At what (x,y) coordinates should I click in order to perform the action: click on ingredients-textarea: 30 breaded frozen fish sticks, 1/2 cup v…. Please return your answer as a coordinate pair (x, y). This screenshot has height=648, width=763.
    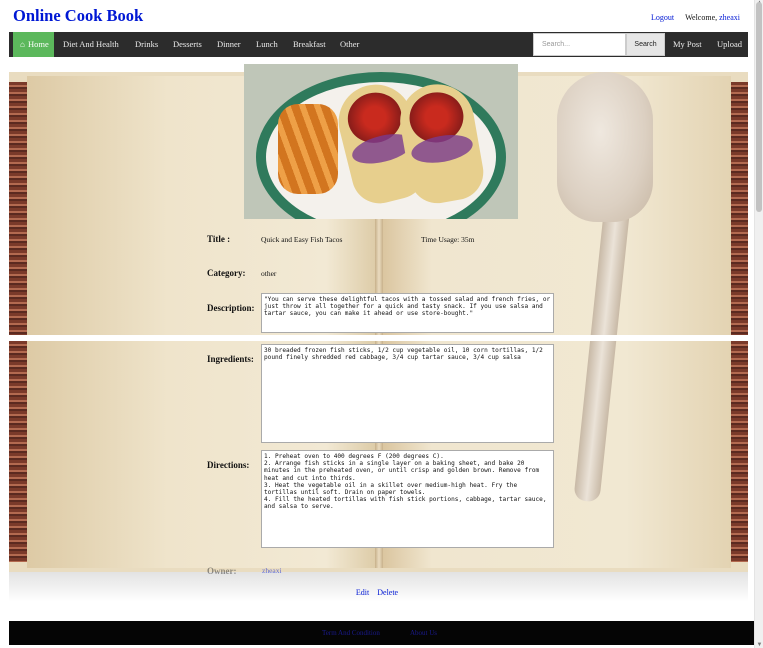
    Looking at the image, I should click on (407, 393).